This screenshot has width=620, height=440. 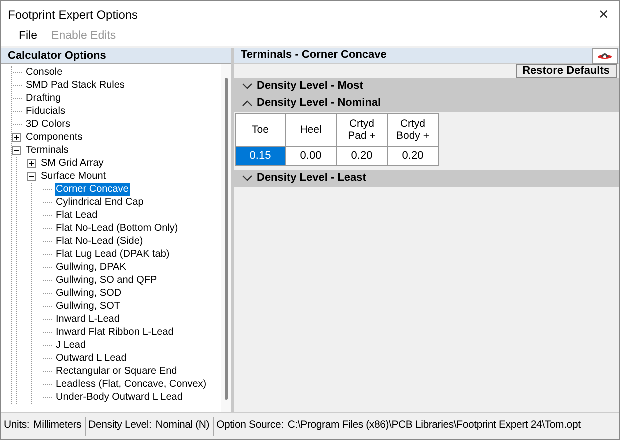 I want to click on table-cell: 0.15, so click(x=261, y=156).